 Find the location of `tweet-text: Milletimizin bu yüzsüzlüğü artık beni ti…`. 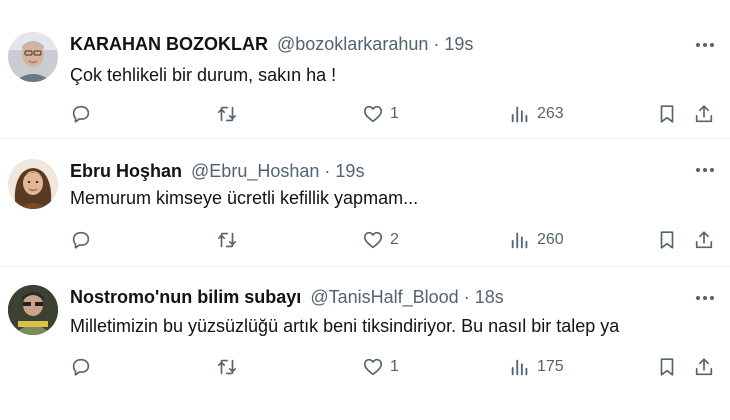

tweet-text: Milletimizin bu yüzsüzlüğü artık beni ti… is located at coordinates (345, 326).